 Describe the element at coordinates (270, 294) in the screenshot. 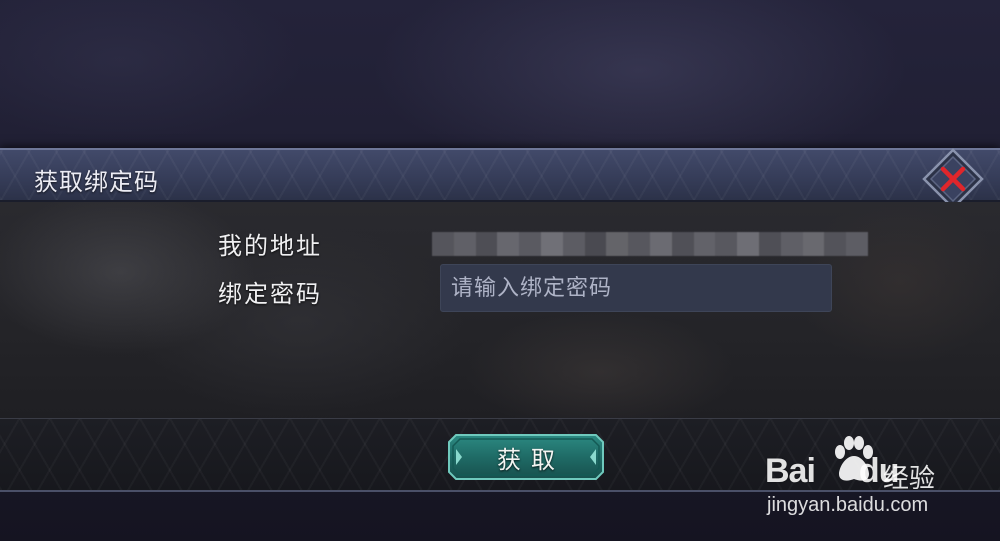

I see `password-label: 绑定密码` at that location.